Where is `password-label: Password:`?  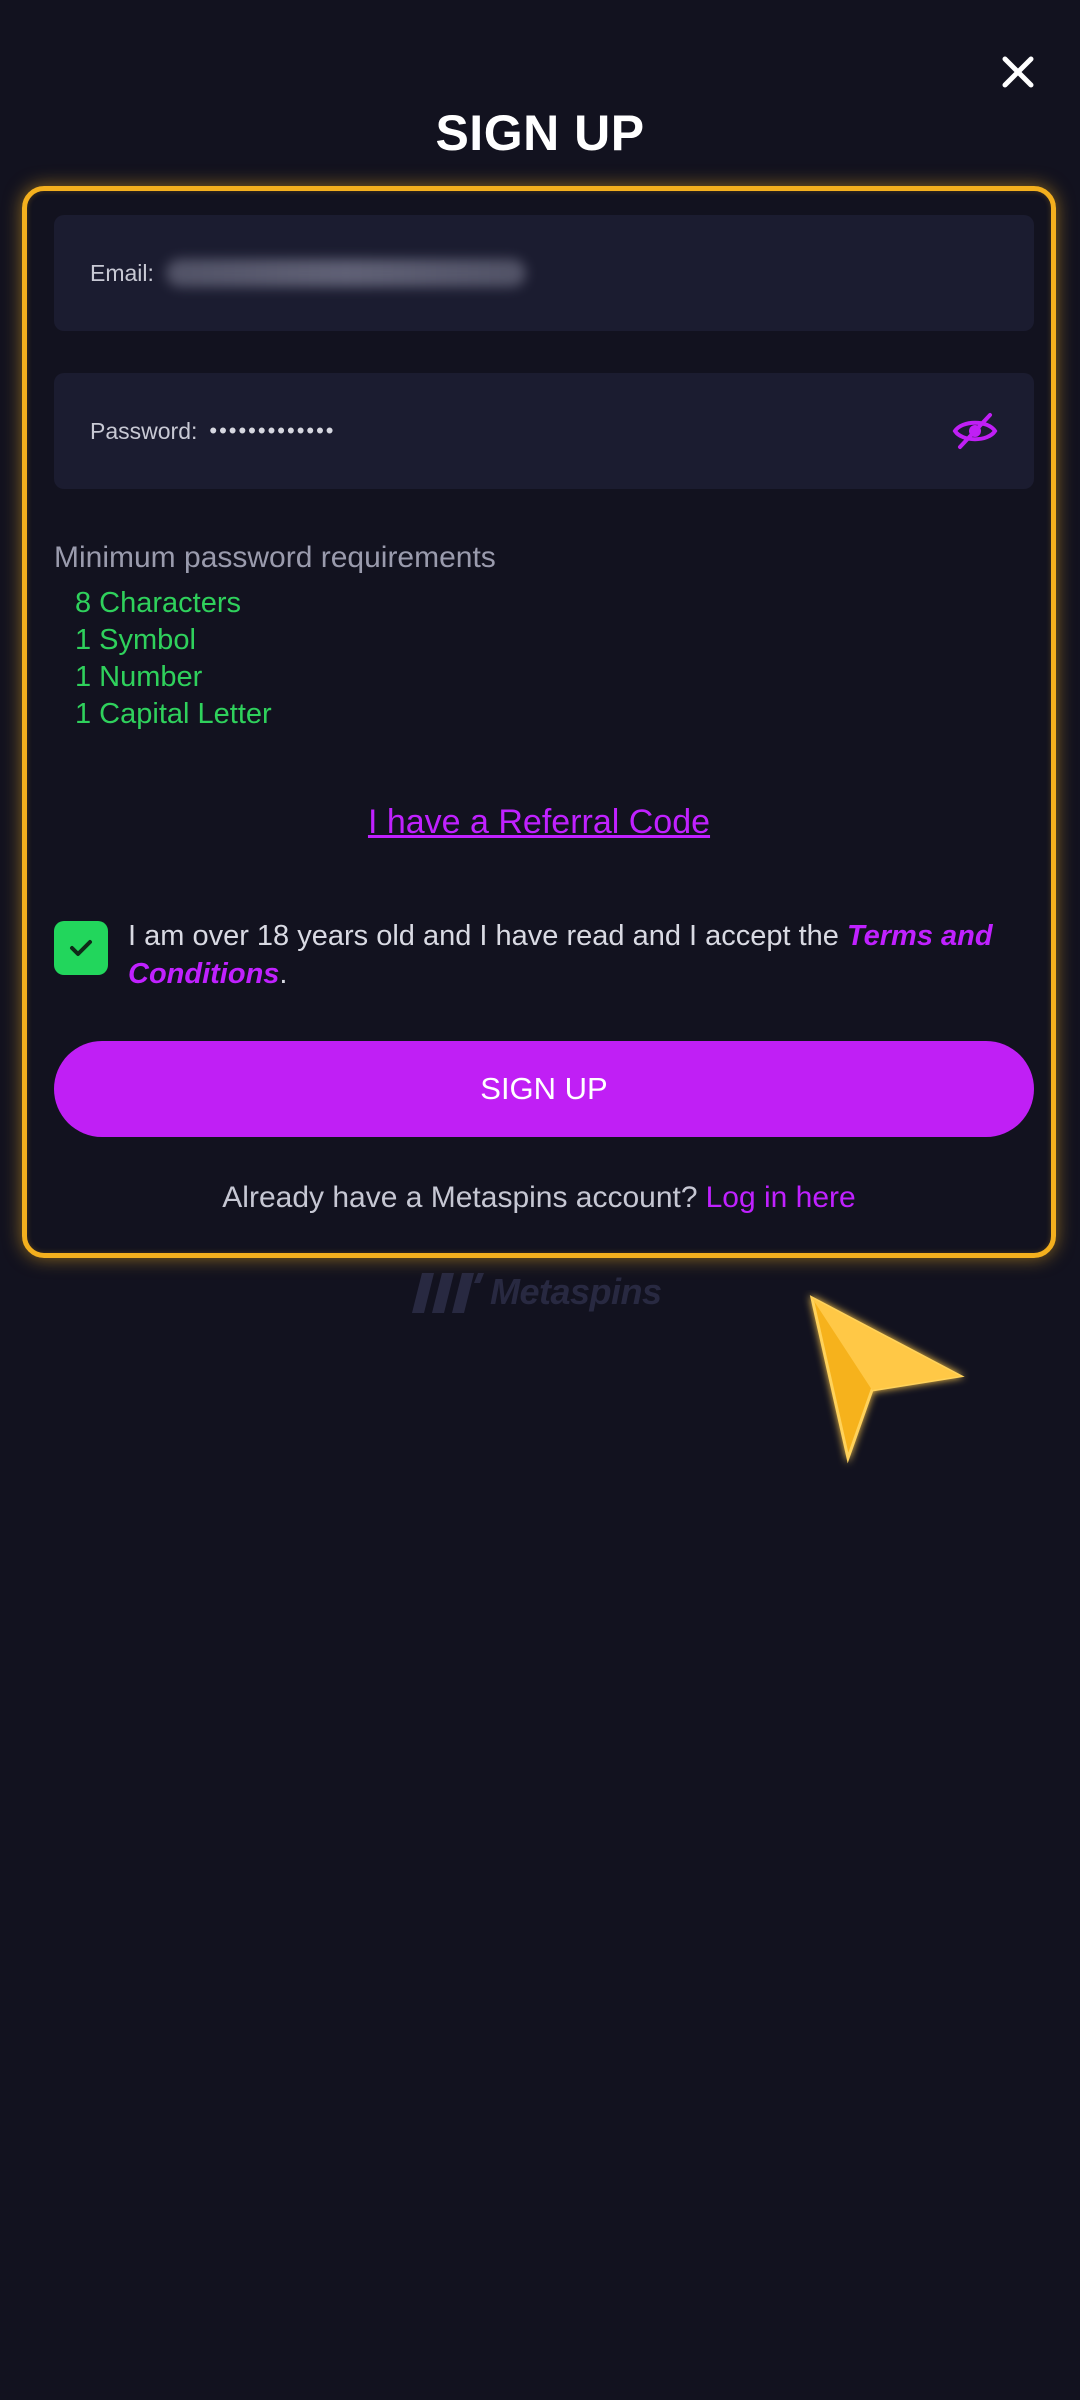 password-label: Password: is located at coordinates (144, 430).